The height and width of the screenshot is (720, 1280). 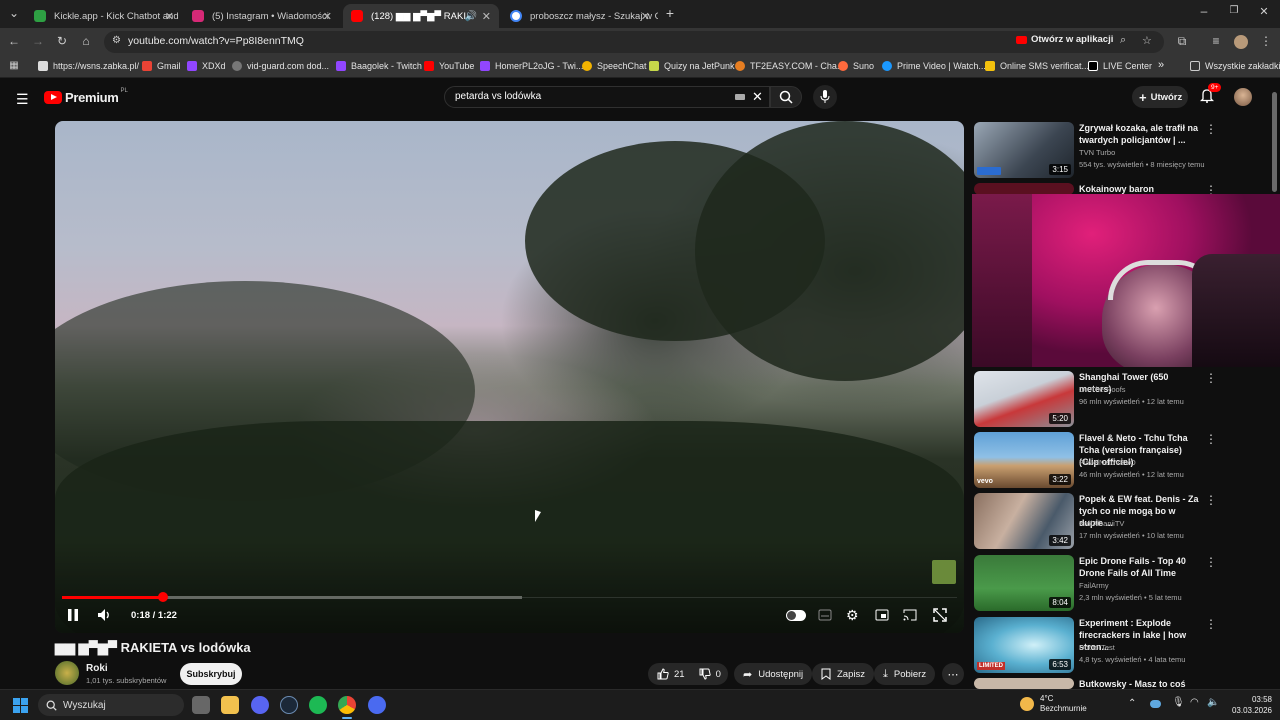 I want to click on bookmark-youtube: YouTube, so click(x=449, y=66).